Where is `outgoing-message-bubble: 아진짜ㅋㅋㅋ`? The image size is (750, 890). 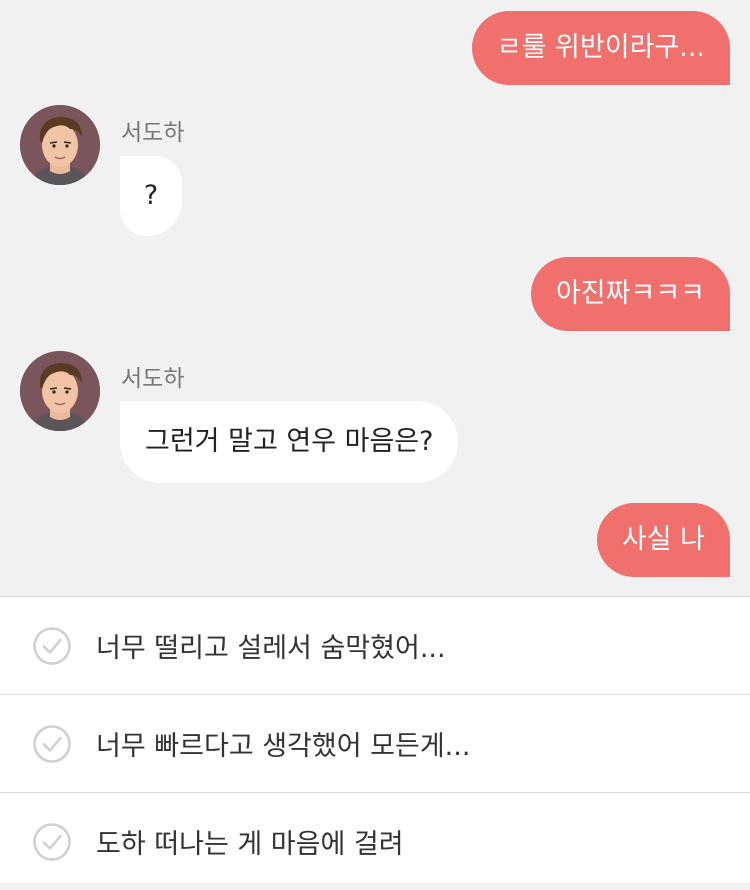 outgoing-message-bubble: 아진짜ㅋㅋㅋ is located at coordinates (630, 294).